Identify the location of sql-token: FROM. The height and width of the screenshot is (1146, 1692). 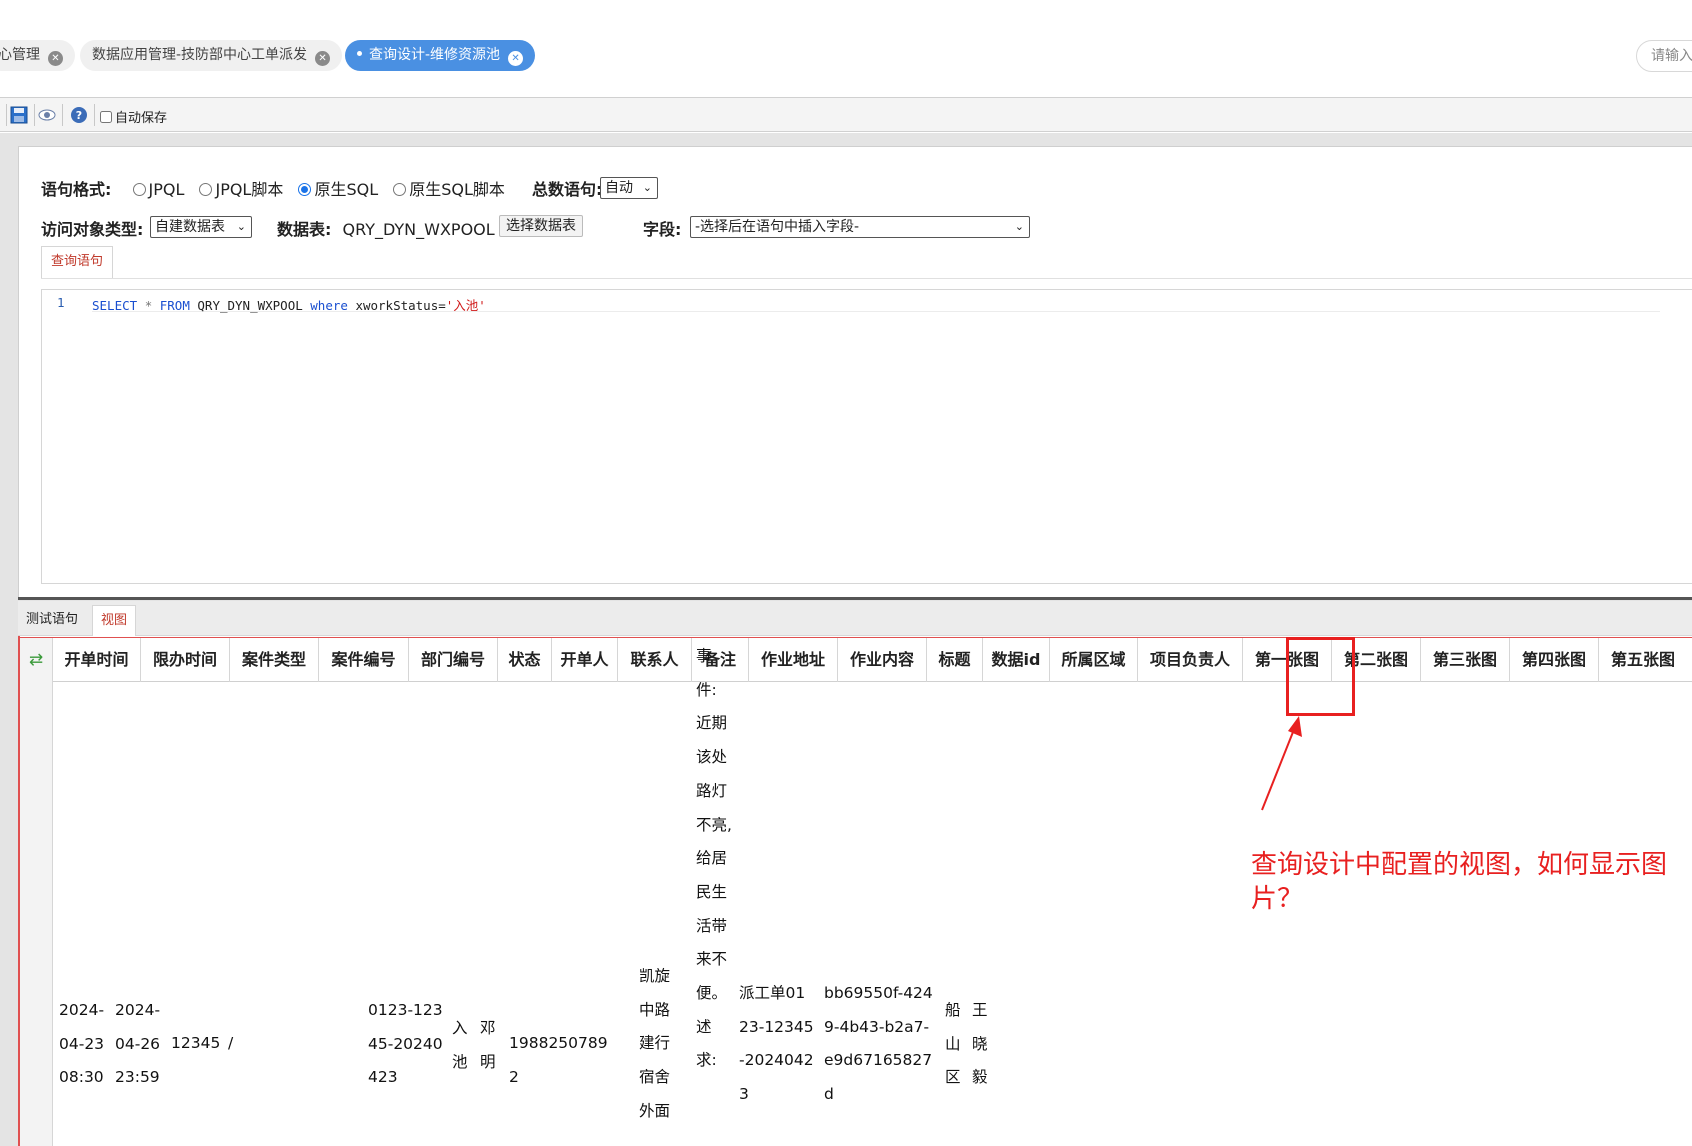
(174, 305).